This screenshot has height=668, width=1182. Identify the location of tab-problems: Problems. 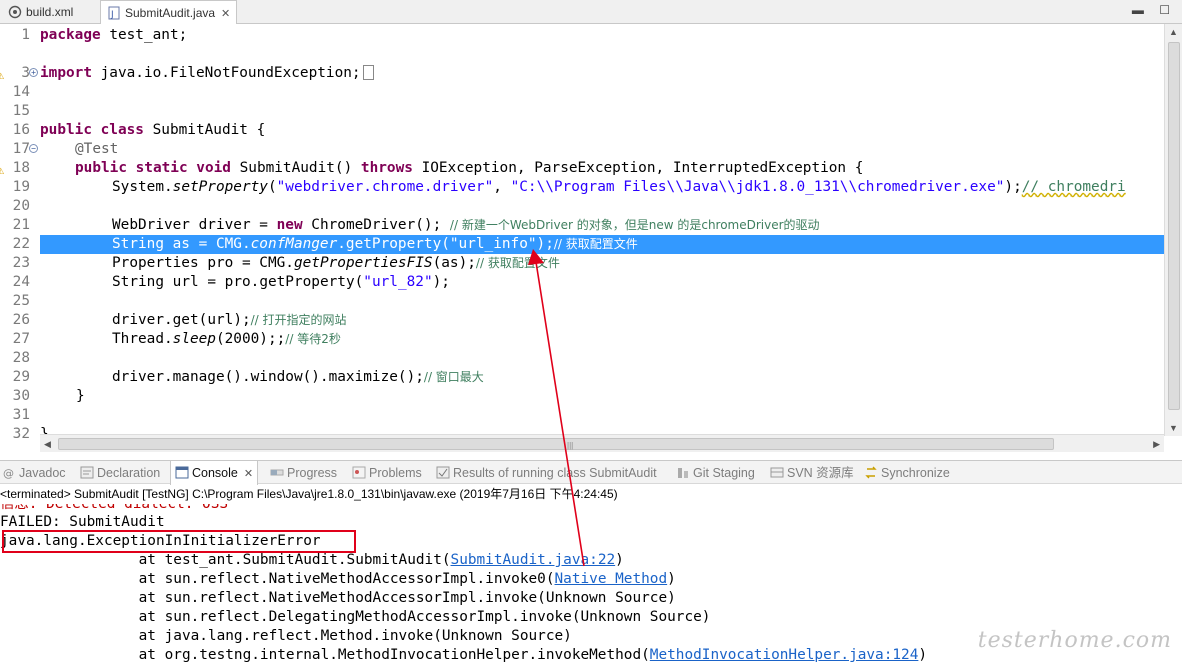
(387, 473).